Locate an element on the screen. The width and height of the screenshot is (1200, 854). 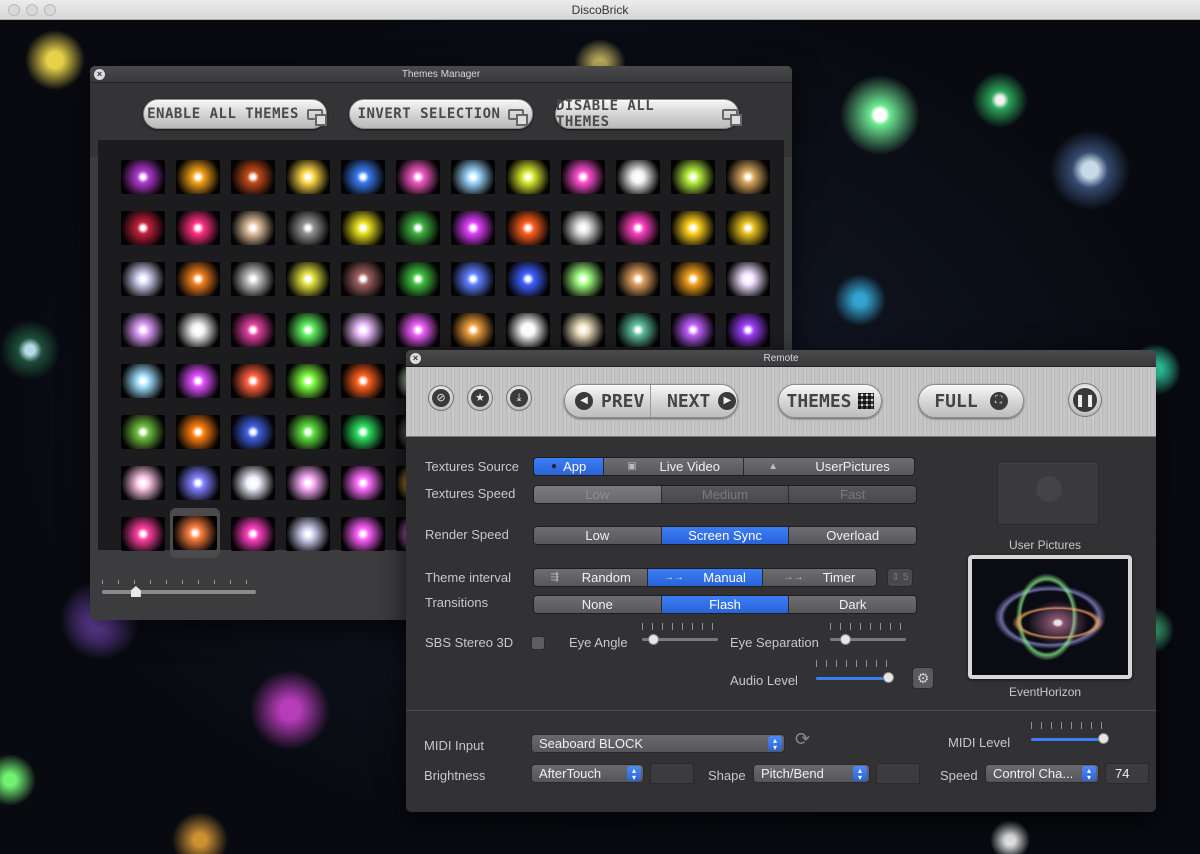
brightness-cc-field is located at coordinates (672, 773).